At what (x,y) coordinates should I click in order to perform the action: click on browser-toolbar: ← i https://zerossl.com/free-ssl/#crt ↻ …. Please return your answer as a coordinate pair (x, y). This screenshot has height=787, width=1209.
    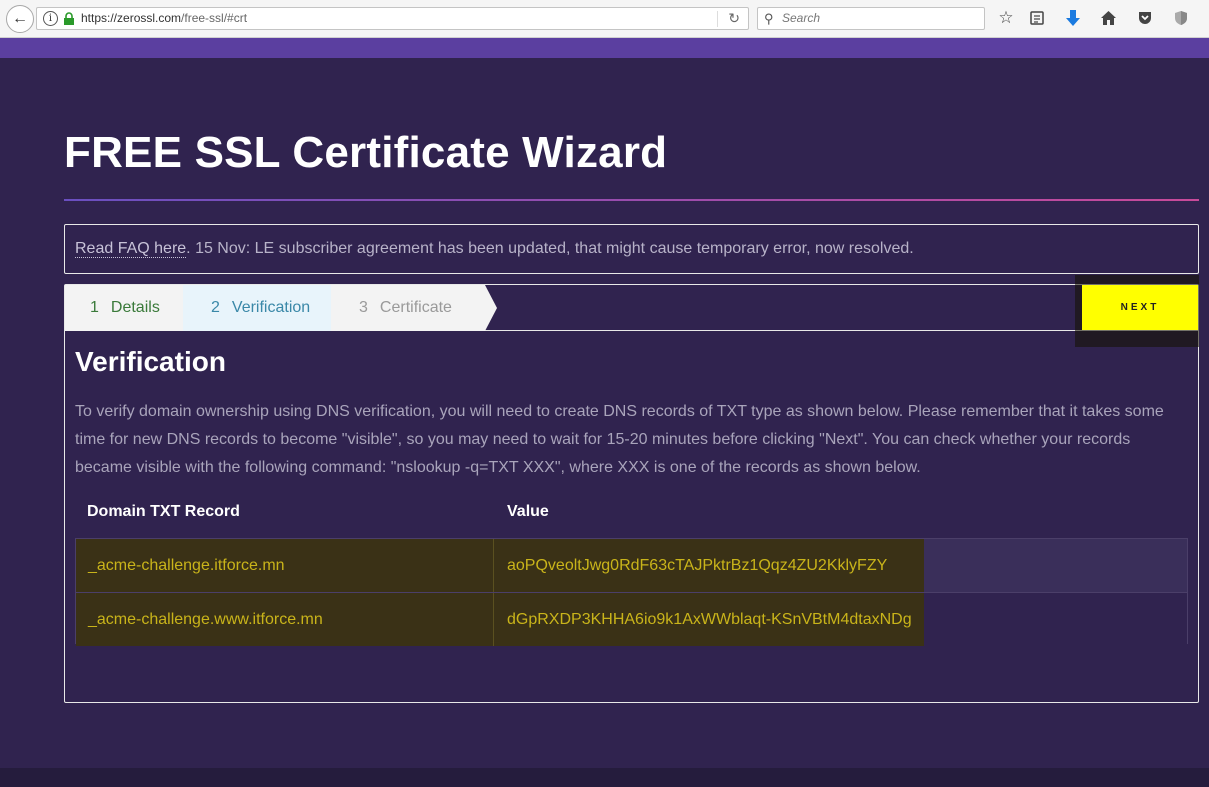
    Looking at the image, I should click on (604, 19).